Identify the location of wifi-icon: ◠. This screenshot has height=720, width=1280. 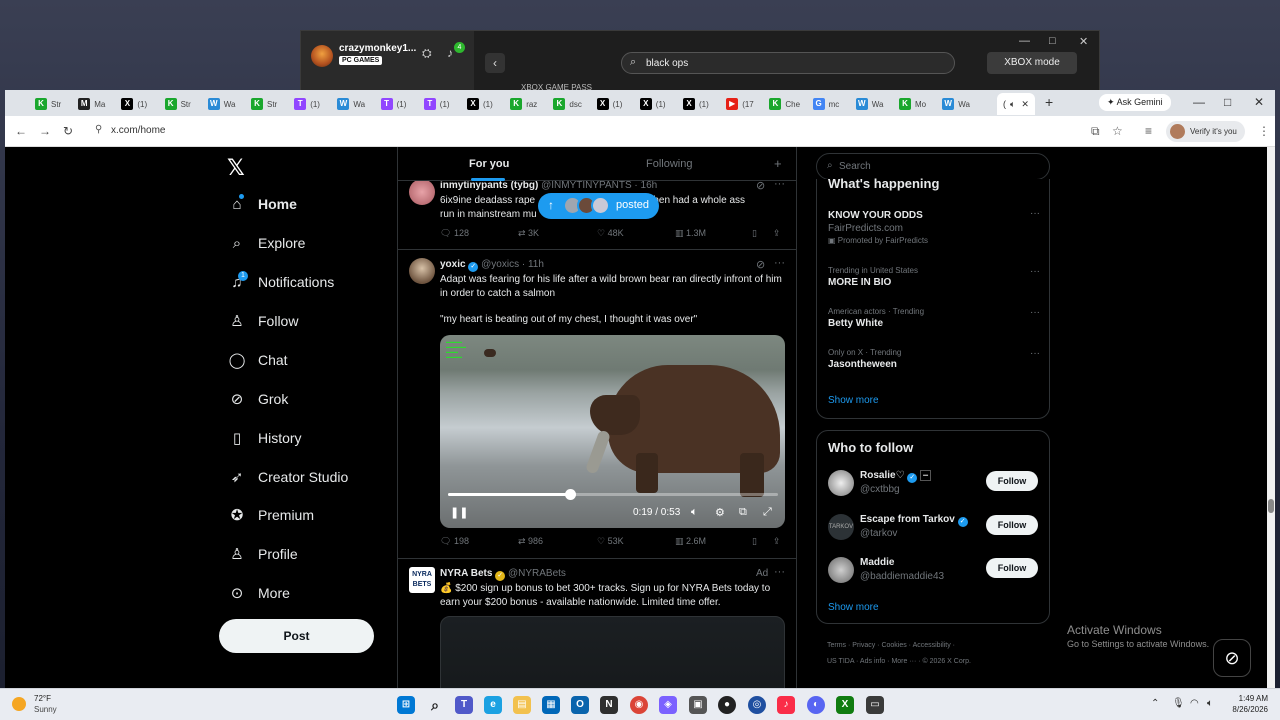
(1194, 703).